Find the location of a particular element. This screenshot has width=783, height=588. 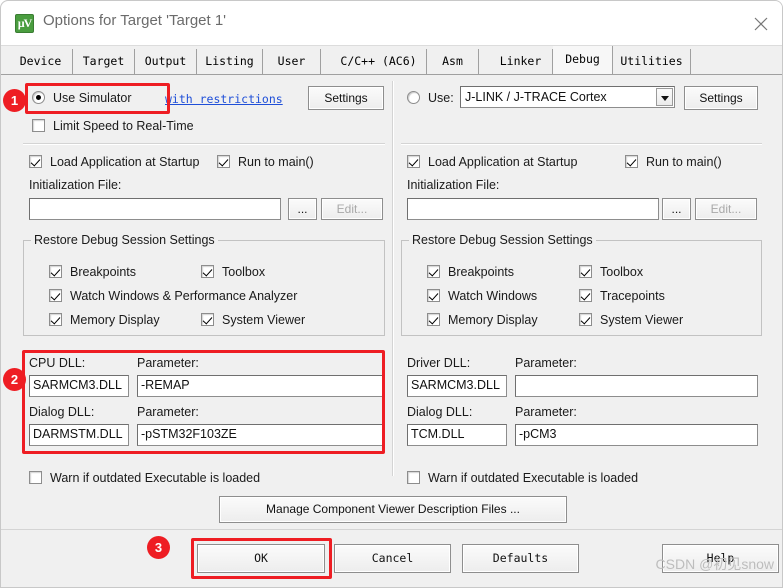

right-separator is located at coordinates (581, 144).